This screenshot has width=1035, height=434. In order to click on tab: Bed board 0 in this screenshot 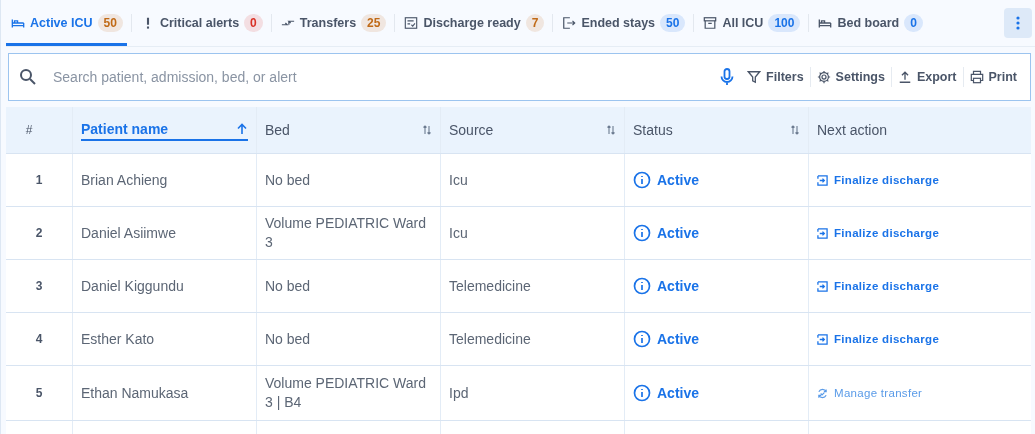, I will do `click(870, 23)`.